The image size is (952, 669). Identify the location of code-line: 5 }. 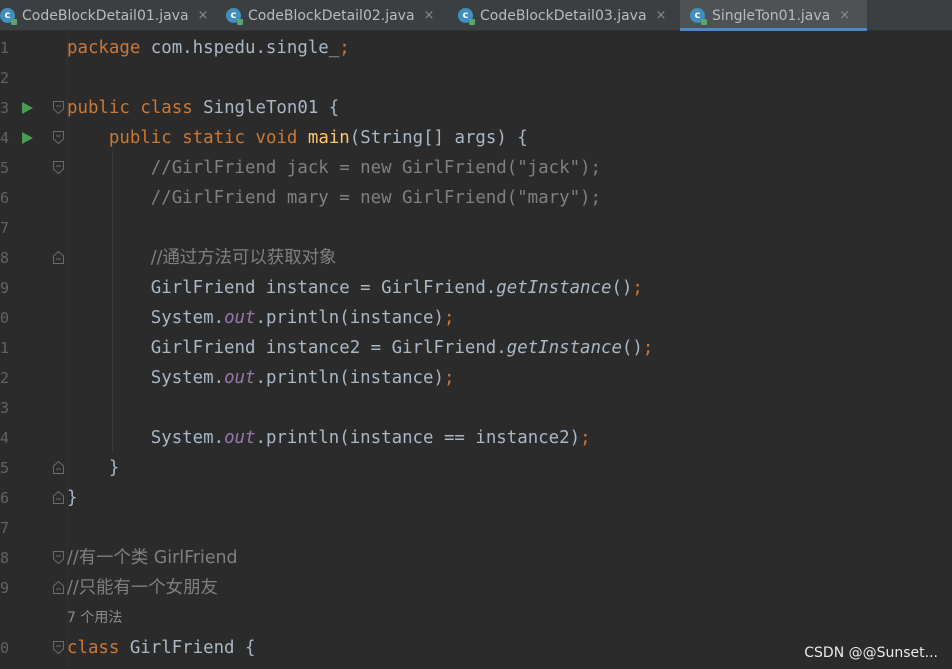
(476, 468).